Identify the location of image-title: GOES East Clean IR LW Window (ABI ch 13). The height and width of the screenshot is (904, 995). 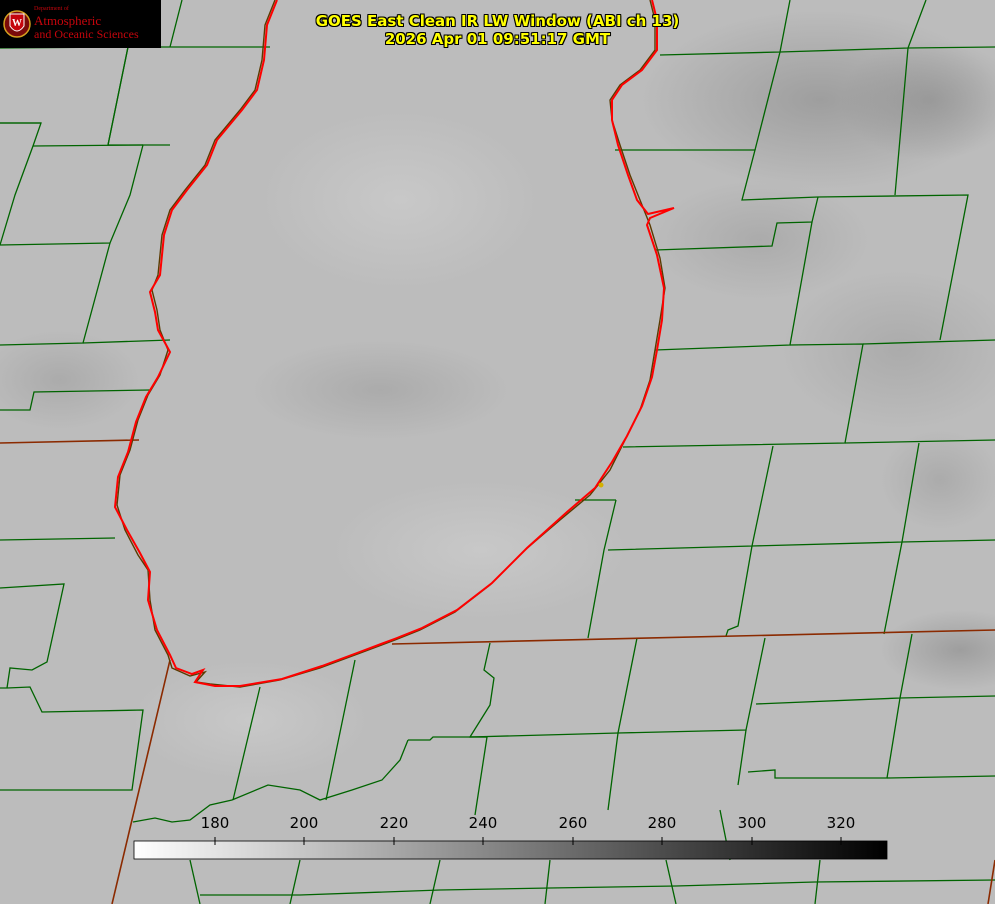
(497, 21).